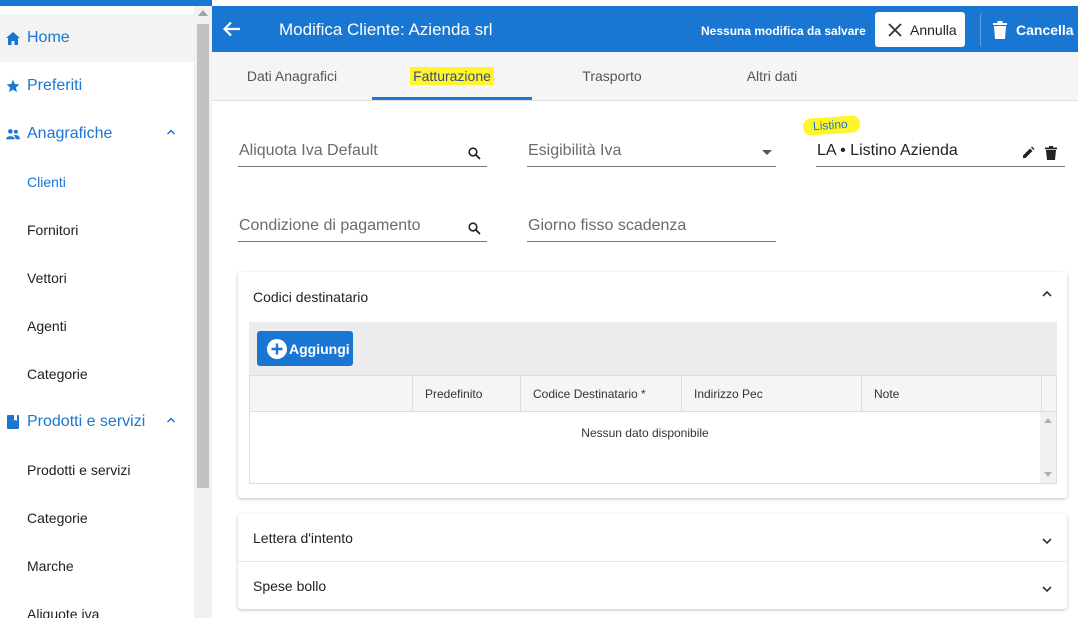 The width and height of the screenshot is (1078, 618). Describe the element at coordinates (55, 85) in the screenshot. I see `sidebar-item-label: Preferiti` at that location.